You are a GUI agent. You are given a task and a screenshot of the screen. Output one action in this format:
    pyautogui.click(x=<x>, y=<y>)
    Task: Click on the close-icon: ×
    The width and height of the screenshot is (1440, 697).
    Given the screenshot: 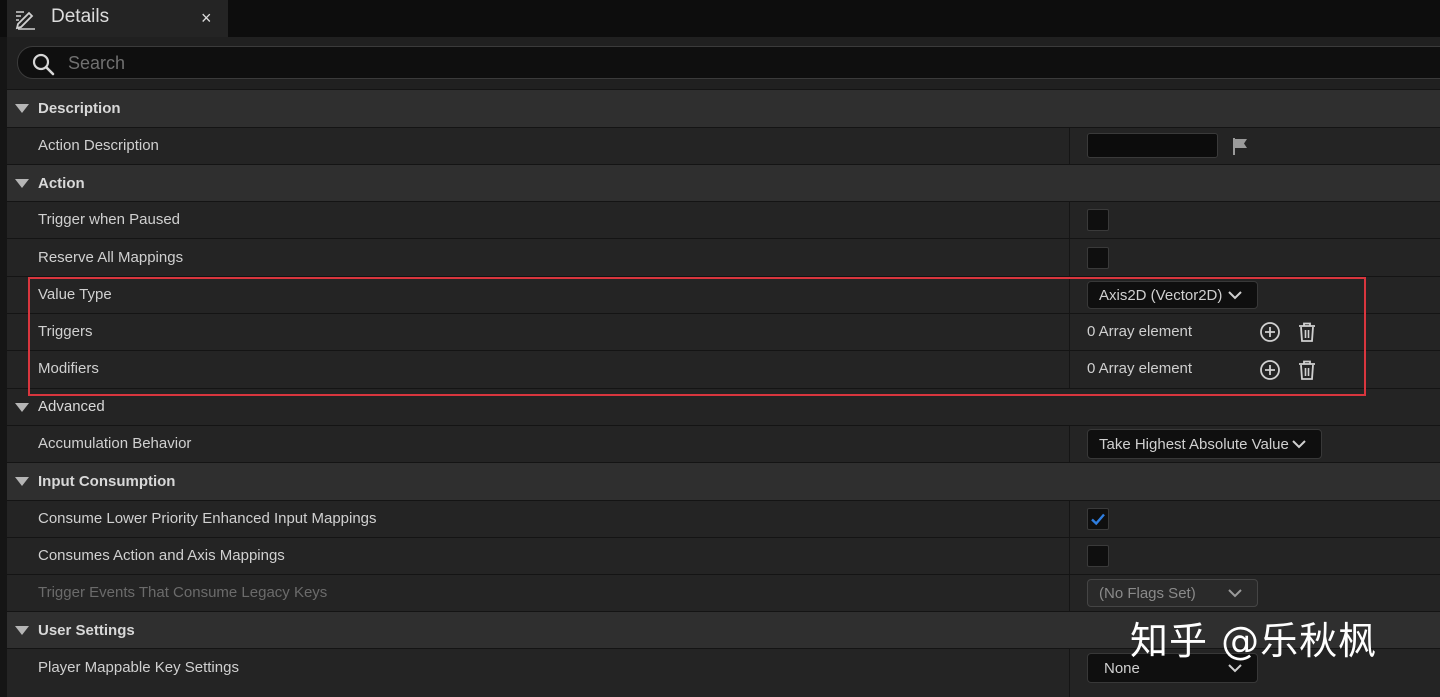 What is the action you would take?
    pyautogui.click(x=206, y=18)
    